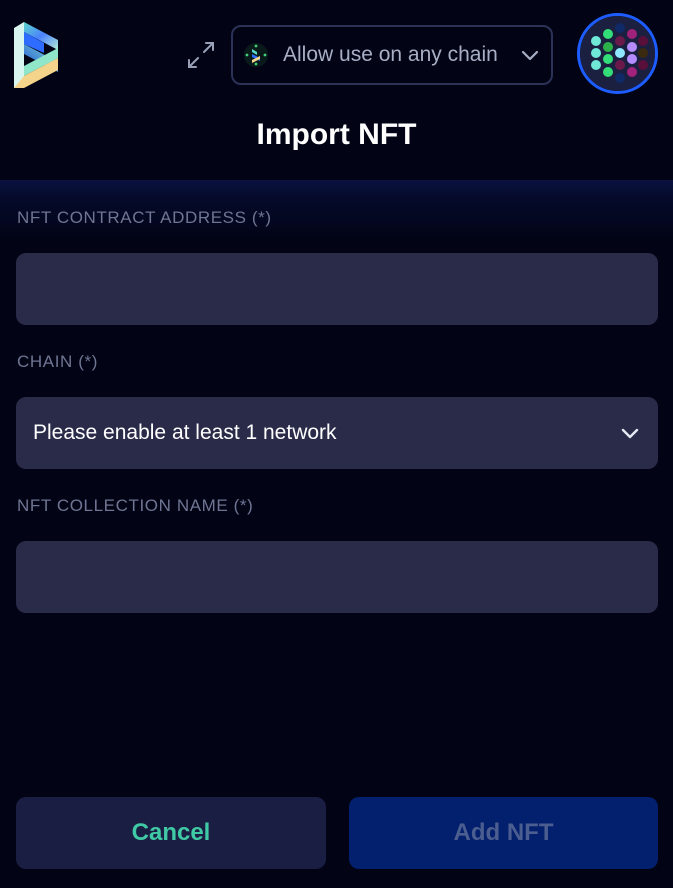  What do you see at coordinates (337, 289) in the screenshot?
I see `contract-address-input` at bounding box center [337, 289].